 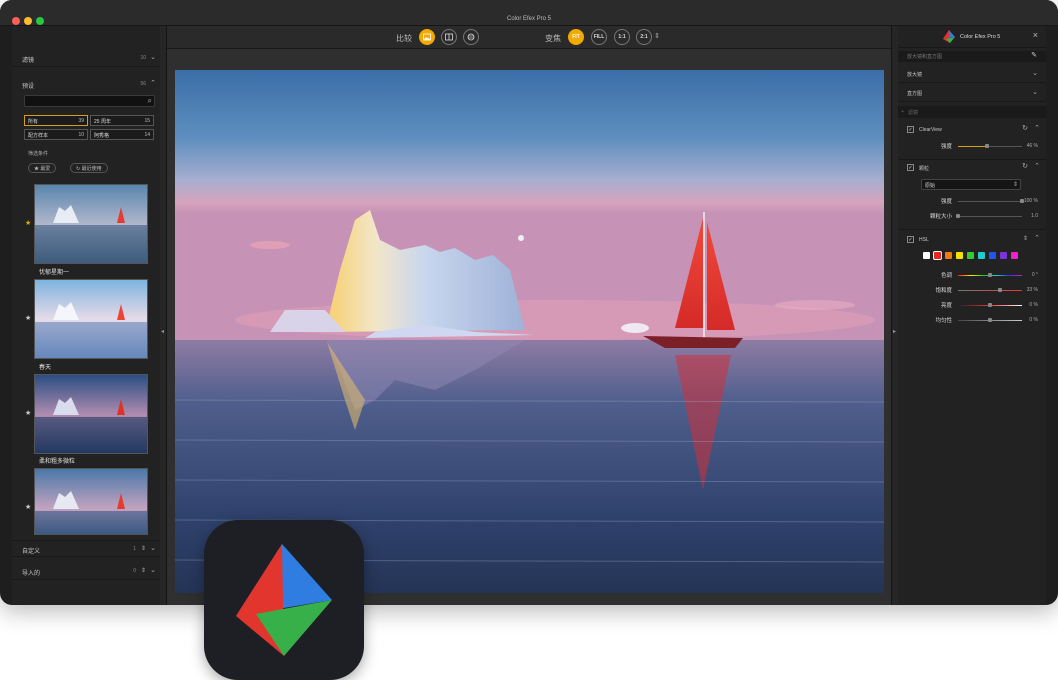 What do you see at coordinates (1034, 55) in the screenshot?
I see `pin-icon: ✎` at bounding box center [1034, 55].